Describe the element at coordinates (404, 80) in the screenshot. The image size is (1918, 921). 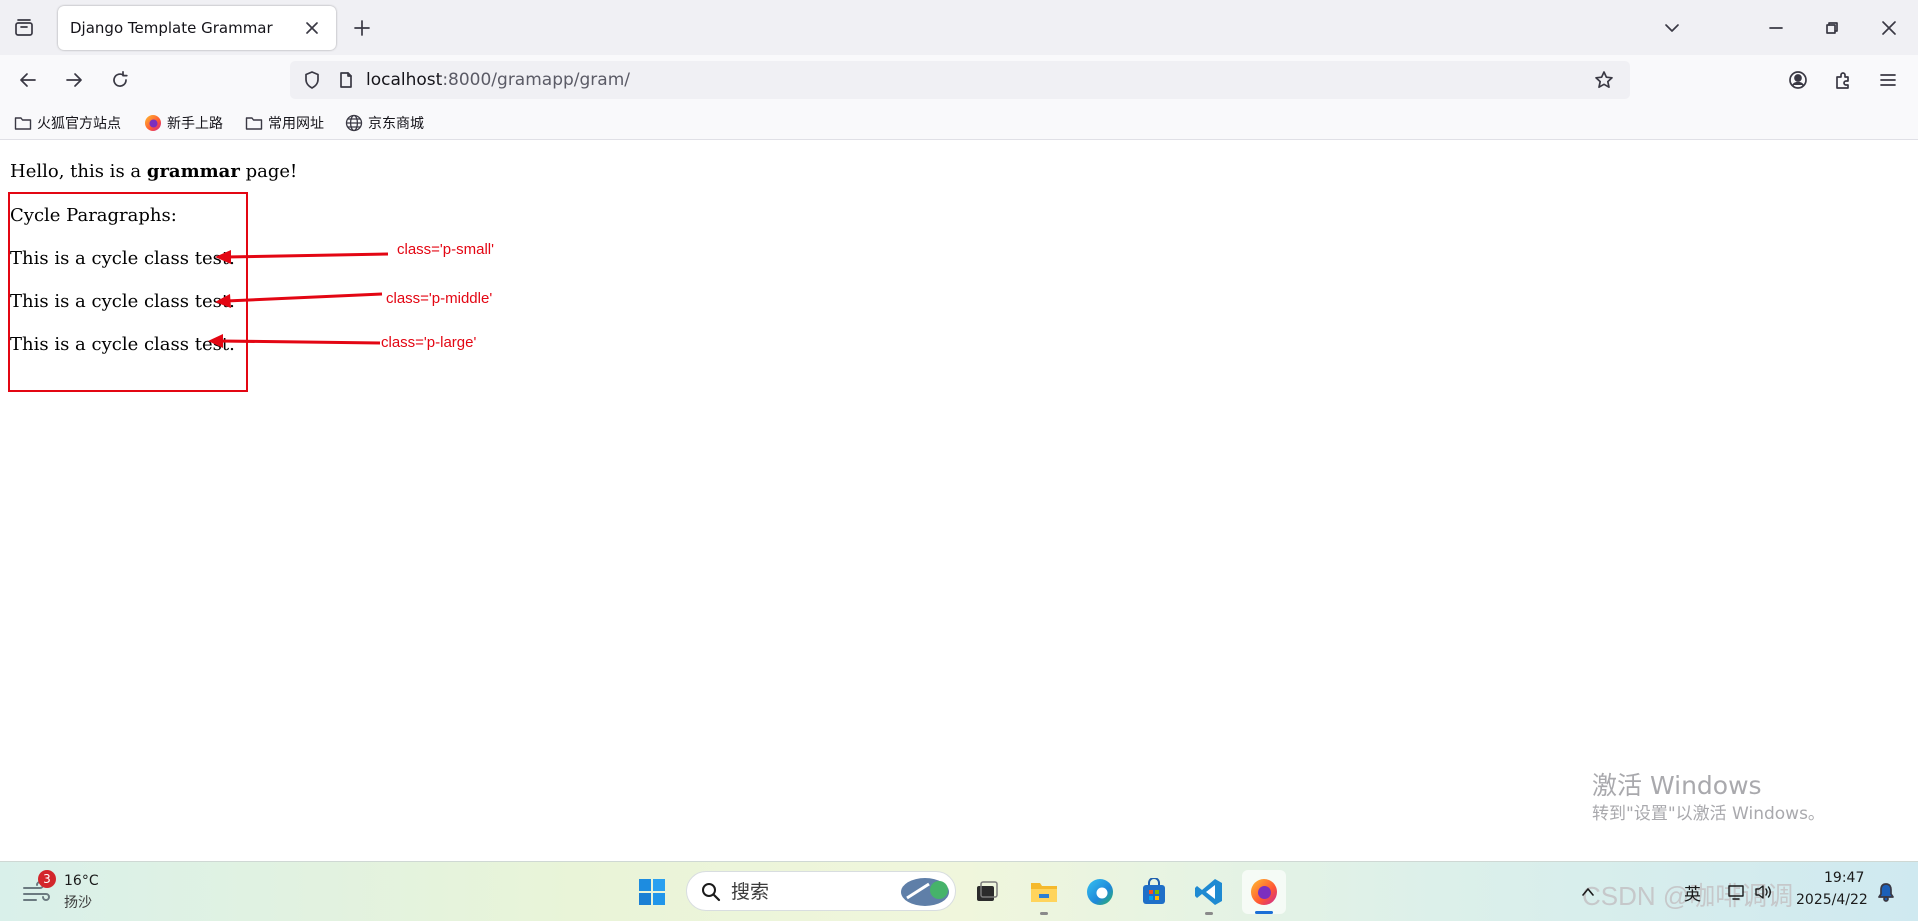
I see `url-host: localhost` at that location.